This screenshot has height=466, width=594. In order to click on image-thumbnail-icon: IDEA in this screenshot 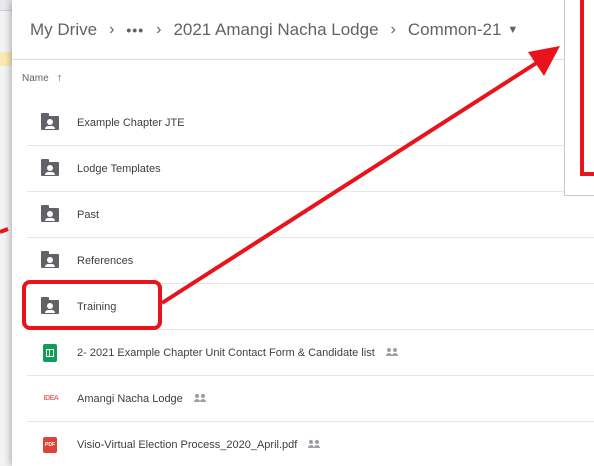, I will do `click(51, 398)`.